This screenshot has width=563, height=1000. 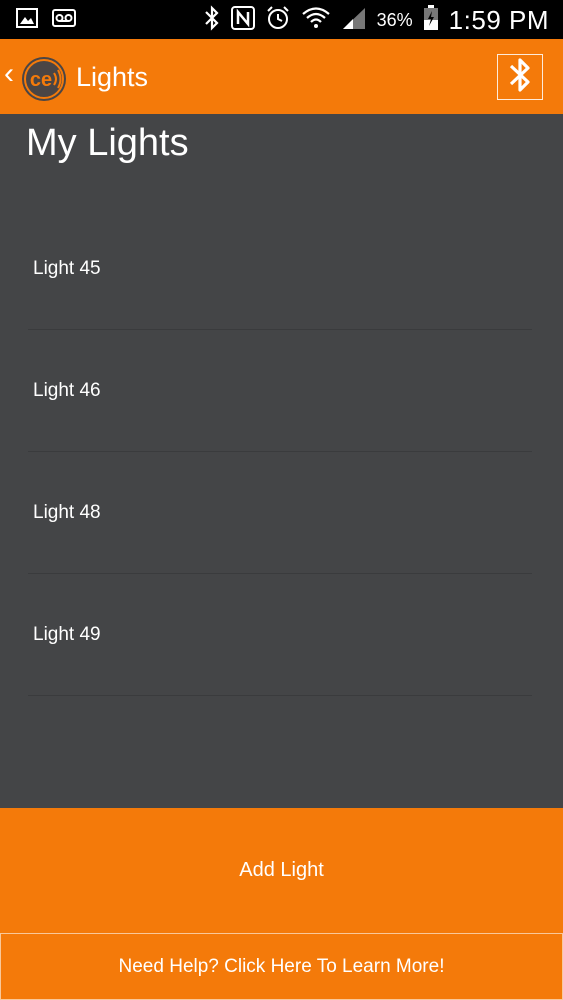 I want to click on back-chevron-icon: ‹, so click(x=9, y=74).